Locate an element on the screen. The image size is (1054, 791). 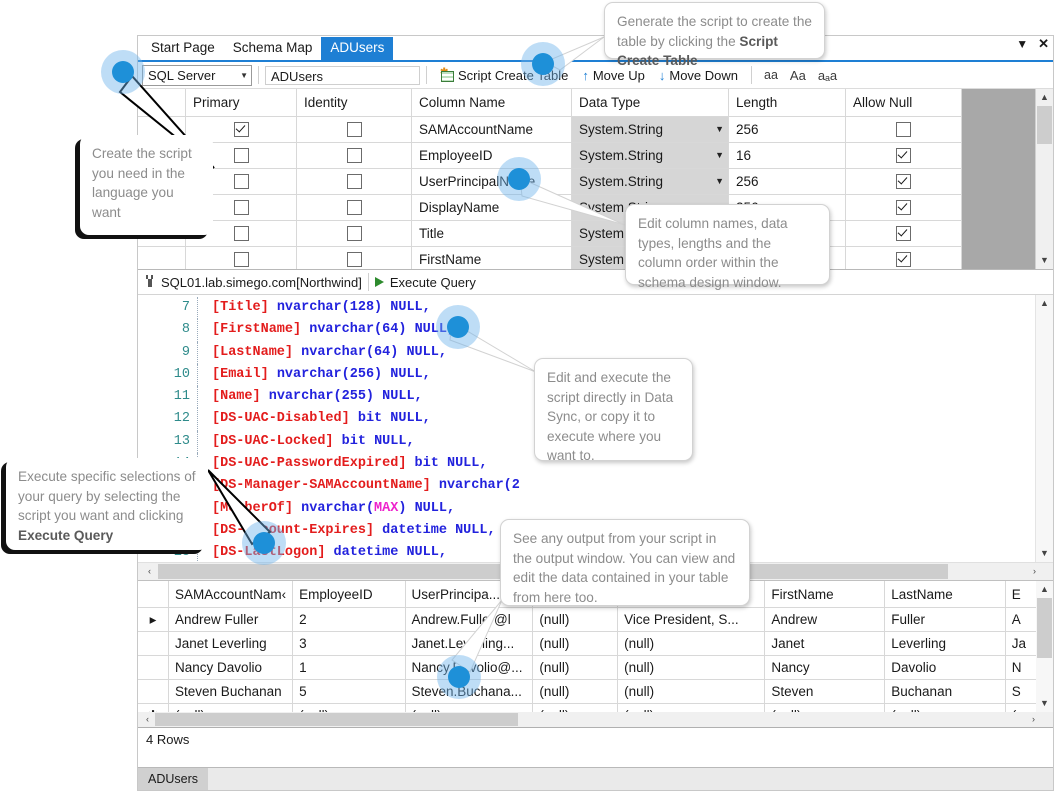
hotspot-script-create-table is located at coordinates (543, 64).